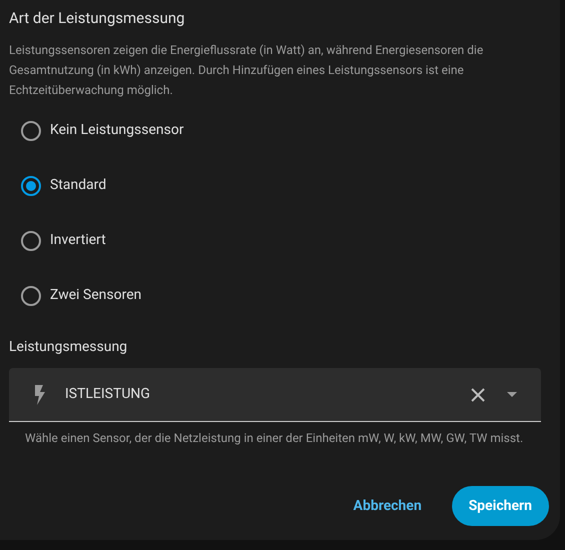 This screenshot has height=550, width=565. Describe the element at coordinates (274, 438) in the screenshot. I see `helper-text: Wähle einen Sensor, der die Netzleistung in einer der Einheiten mW, W, kW, MW, GW, TW misst.` at that location.